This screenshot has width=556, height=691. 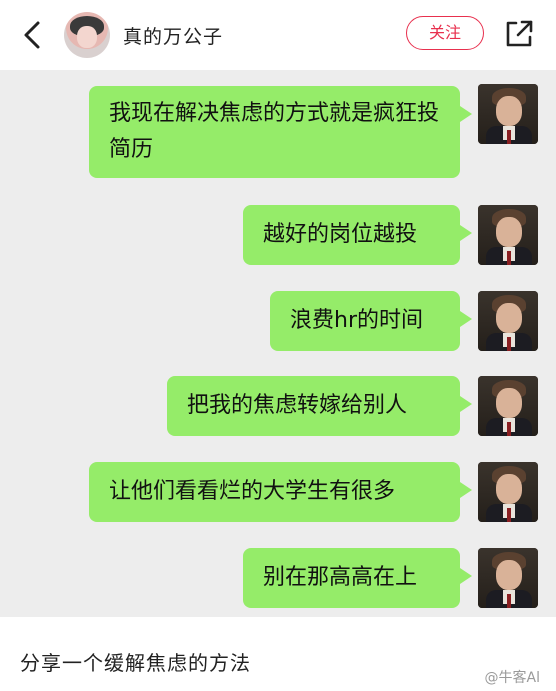 What do you see at coordinates (445, 33) in the screenshot?
I see `follow-button: 关注` at bounding box center [445, 33].